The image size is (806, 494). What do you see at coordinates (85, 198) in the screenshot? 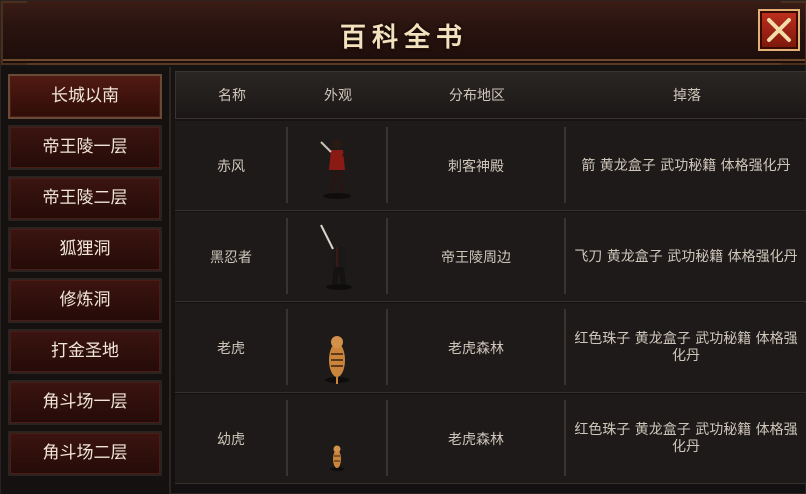
I see `sidebar-item-diwangling-2: 帝王陵二层` at bounding box center [85, 198].